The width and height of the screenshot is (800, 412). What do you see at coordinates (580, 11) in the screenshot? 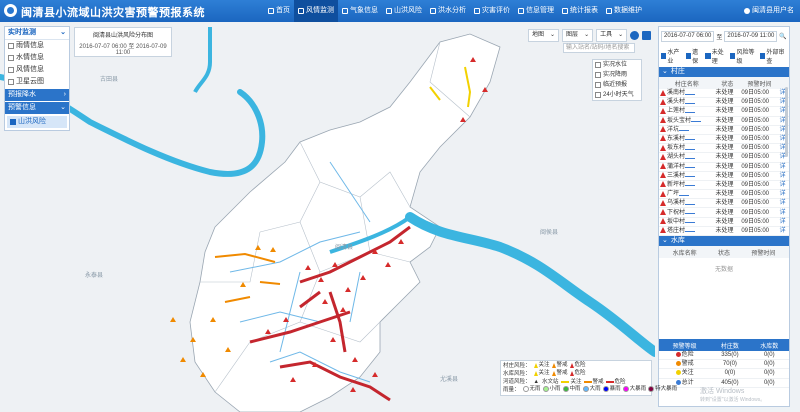
I see `nav-reports: 统计报表` at bounding box center [580, 11].